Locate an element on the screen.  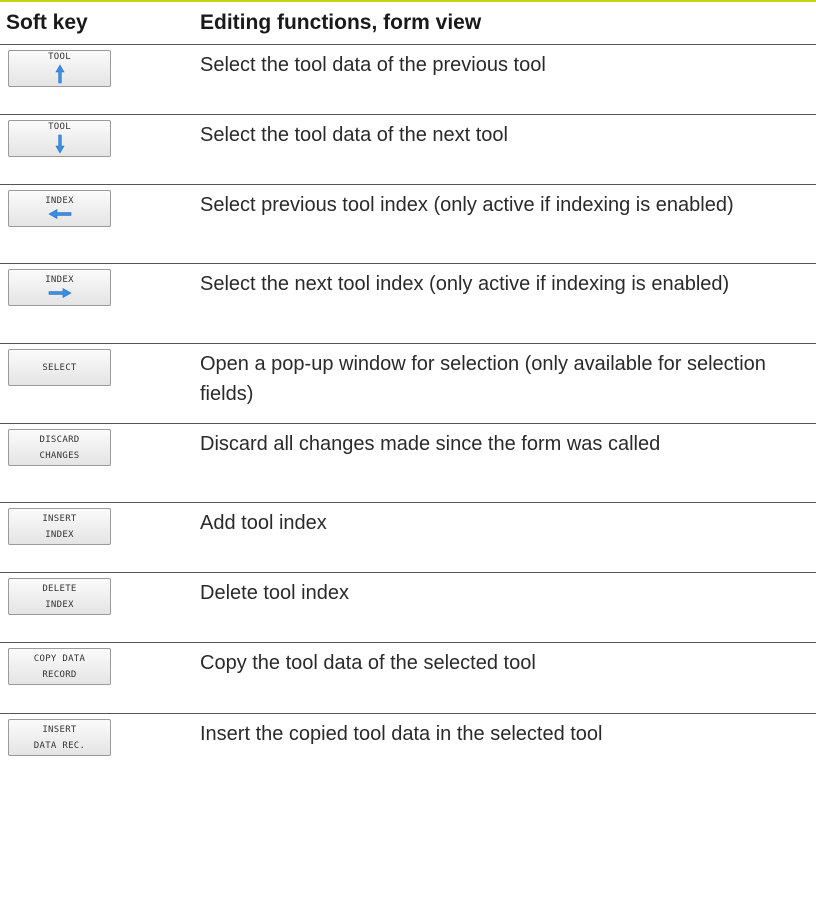
row-description: Select the tool data of the next tool is located at coordinates (354, 135).